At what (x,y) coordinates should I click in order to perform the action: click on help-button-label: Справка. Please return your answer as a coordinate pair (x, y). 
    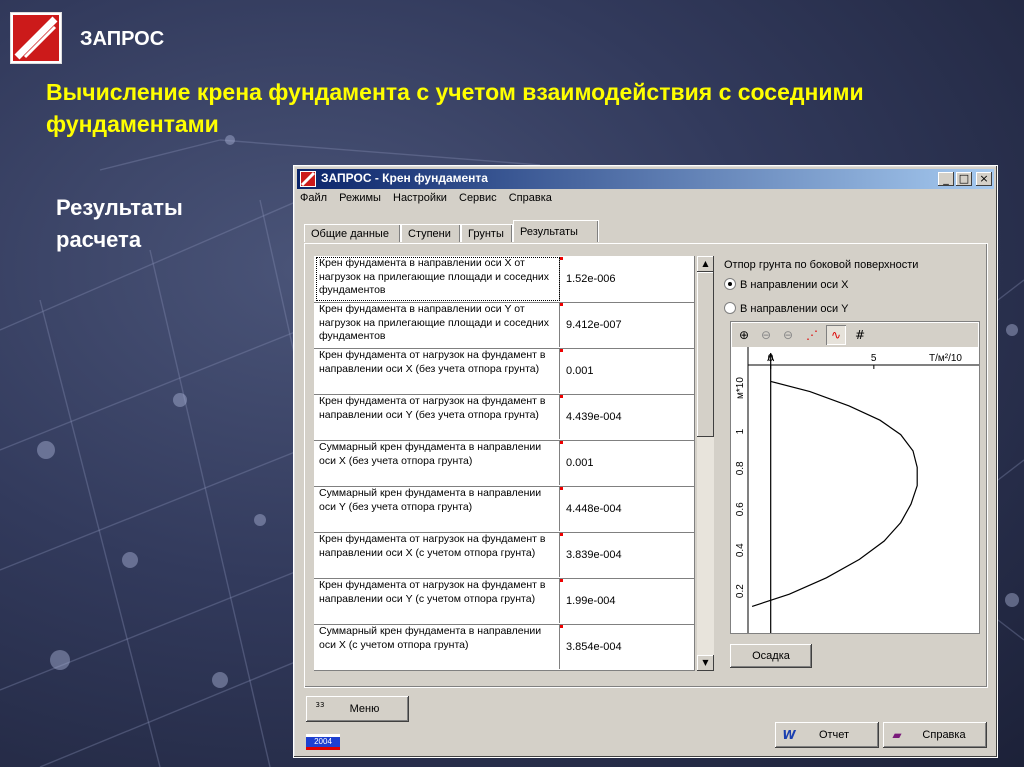
    Looking at the image, I should click on (944, 735).